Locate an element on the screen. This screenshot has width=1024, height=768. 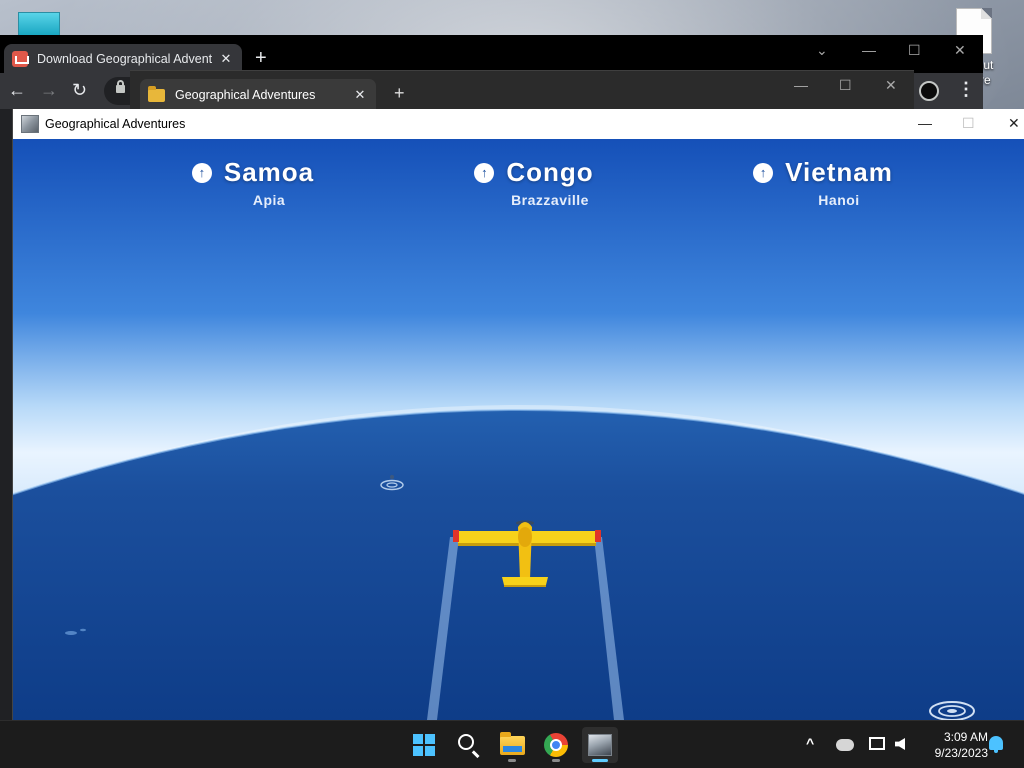
destination-congo: ↑ Congo Brazzaville is located at coordinates (534, 182).